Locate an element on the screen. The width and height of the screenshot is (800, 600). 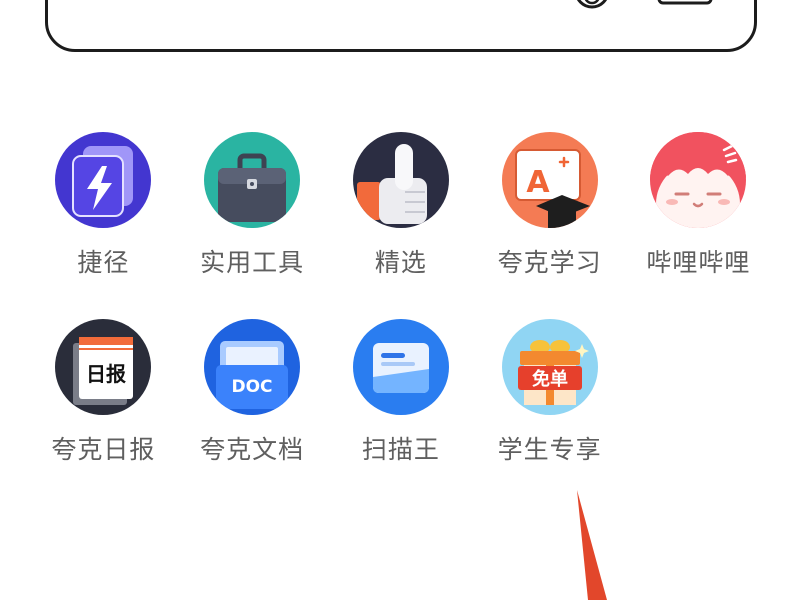
banner-text: 免单 is located at coordinates (550, 379).